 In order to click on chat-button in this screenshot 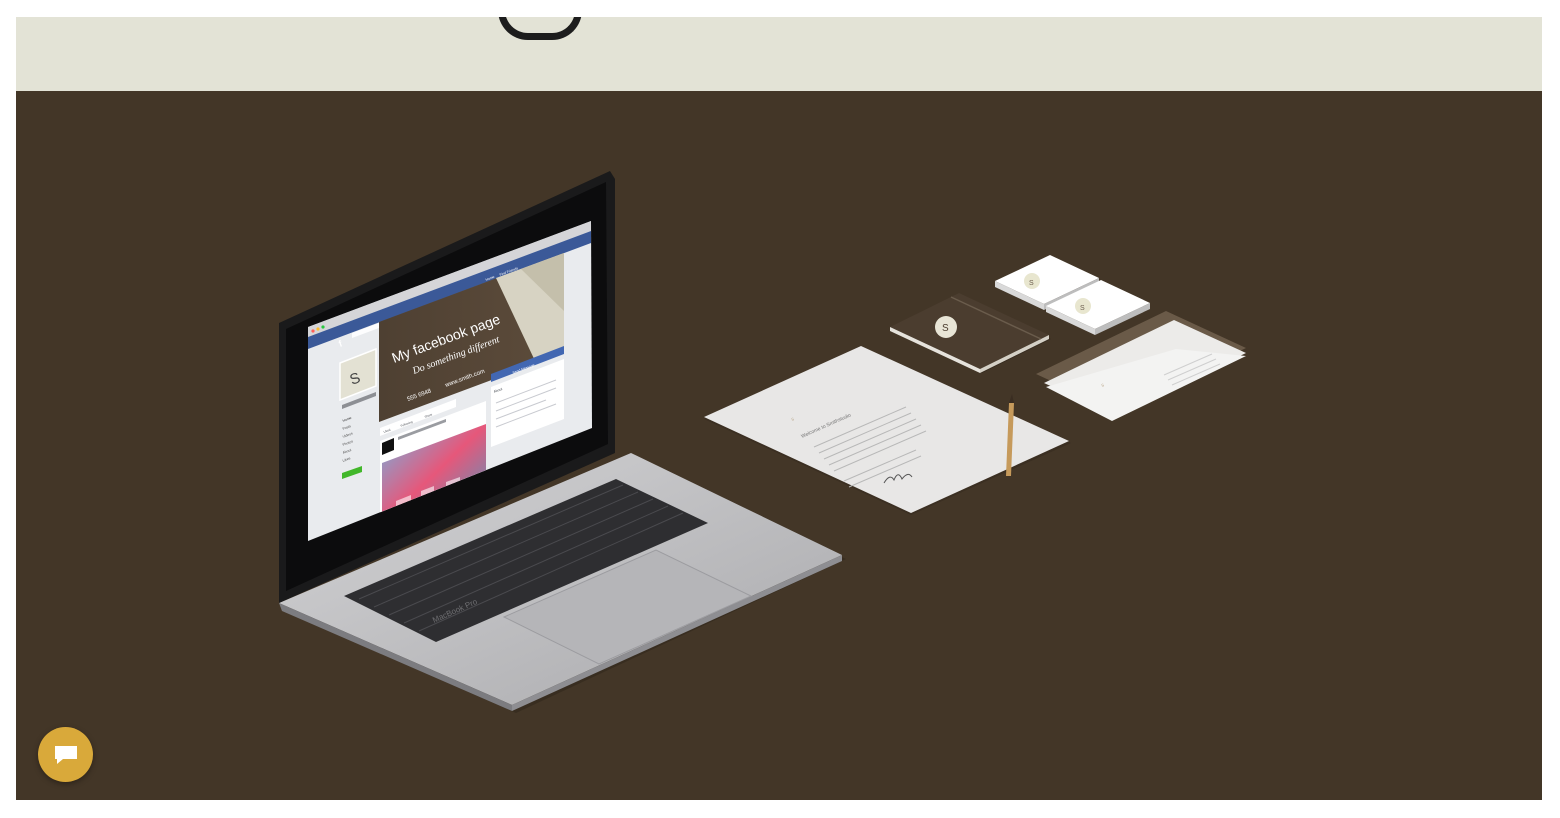, I will do `click(65, 754)`.